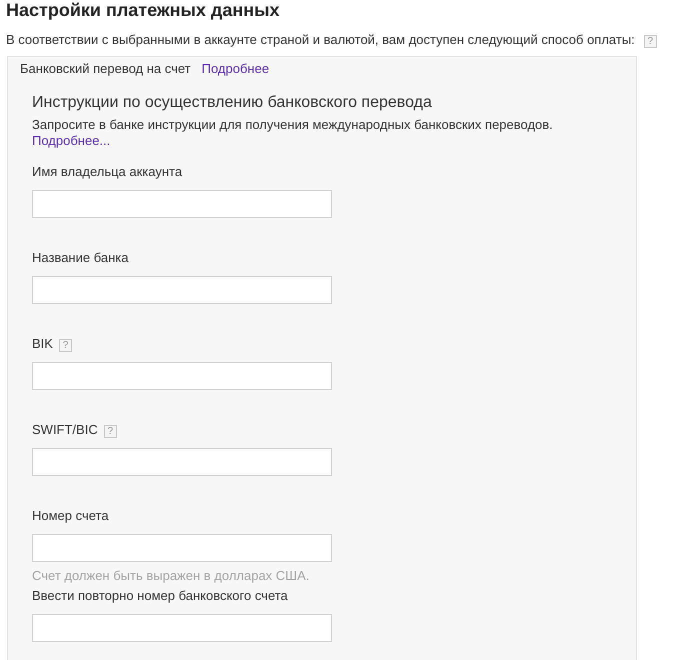 The image size is (680, 664). What do you see at coordinates (65, 430) in the screenshot?
I see `field-label: SWIFT/BIC` at bounding box center [65, 430].